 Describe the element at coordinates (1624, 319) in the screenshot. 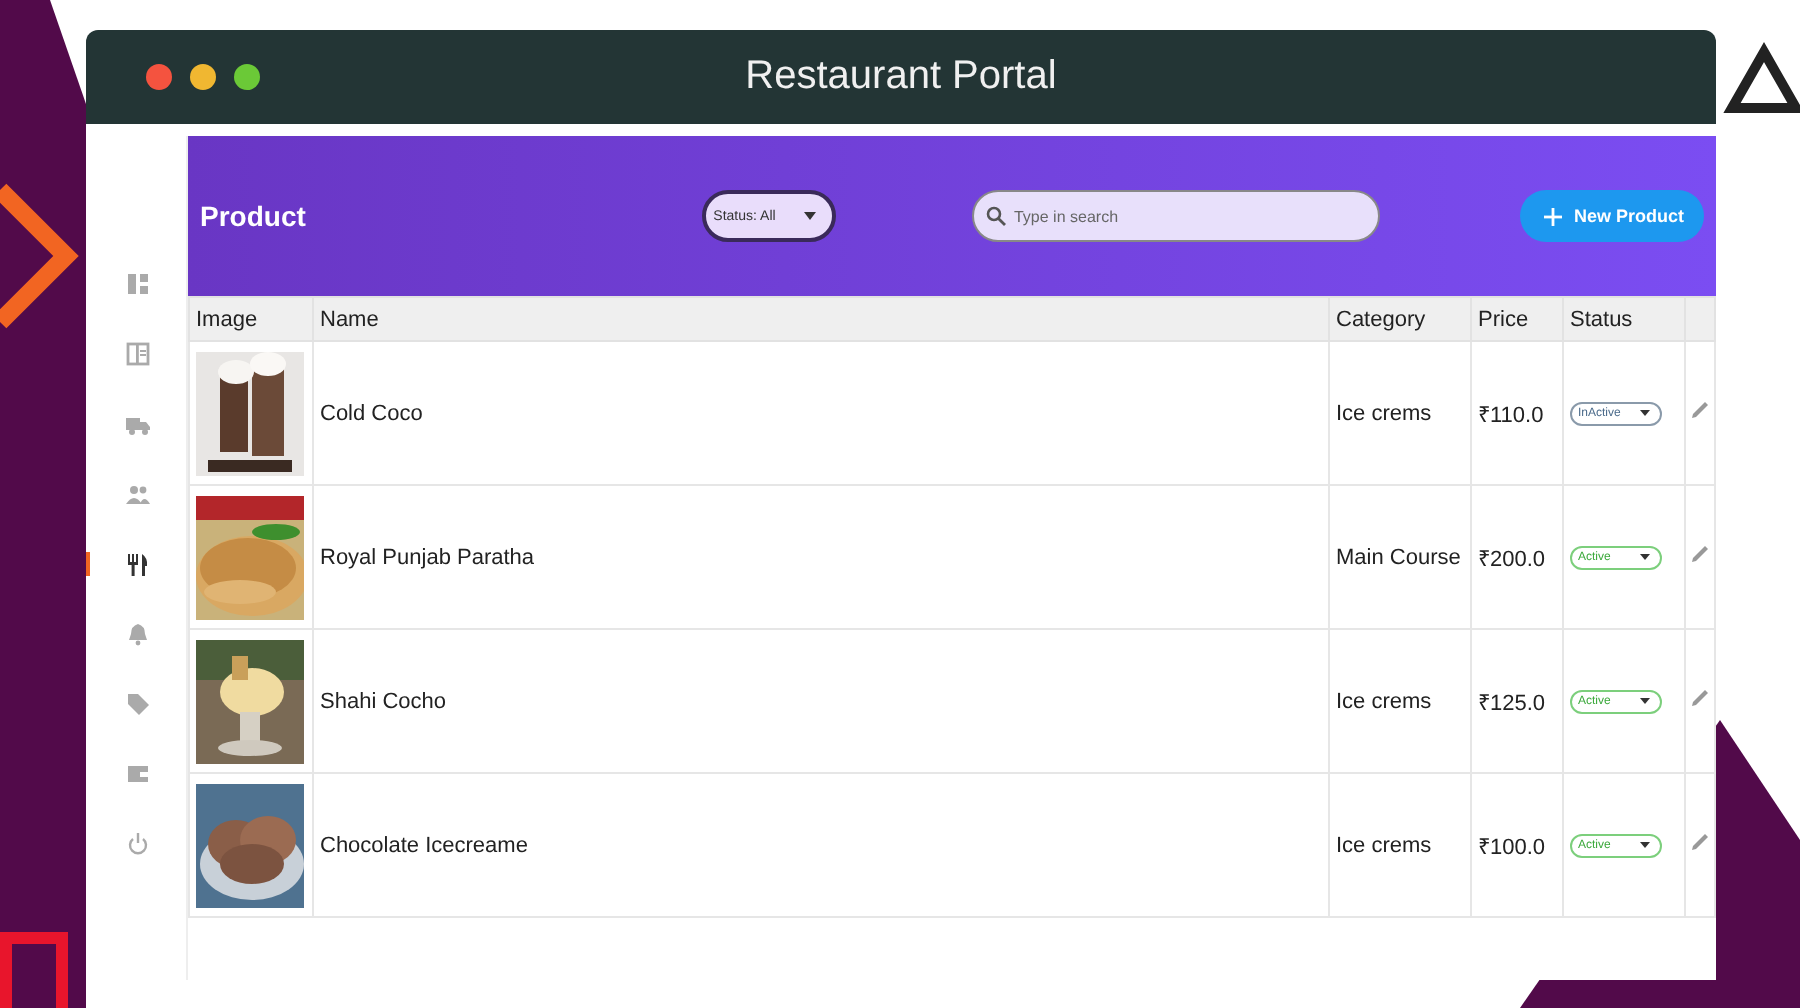

I see `column-header: Status` at that location.